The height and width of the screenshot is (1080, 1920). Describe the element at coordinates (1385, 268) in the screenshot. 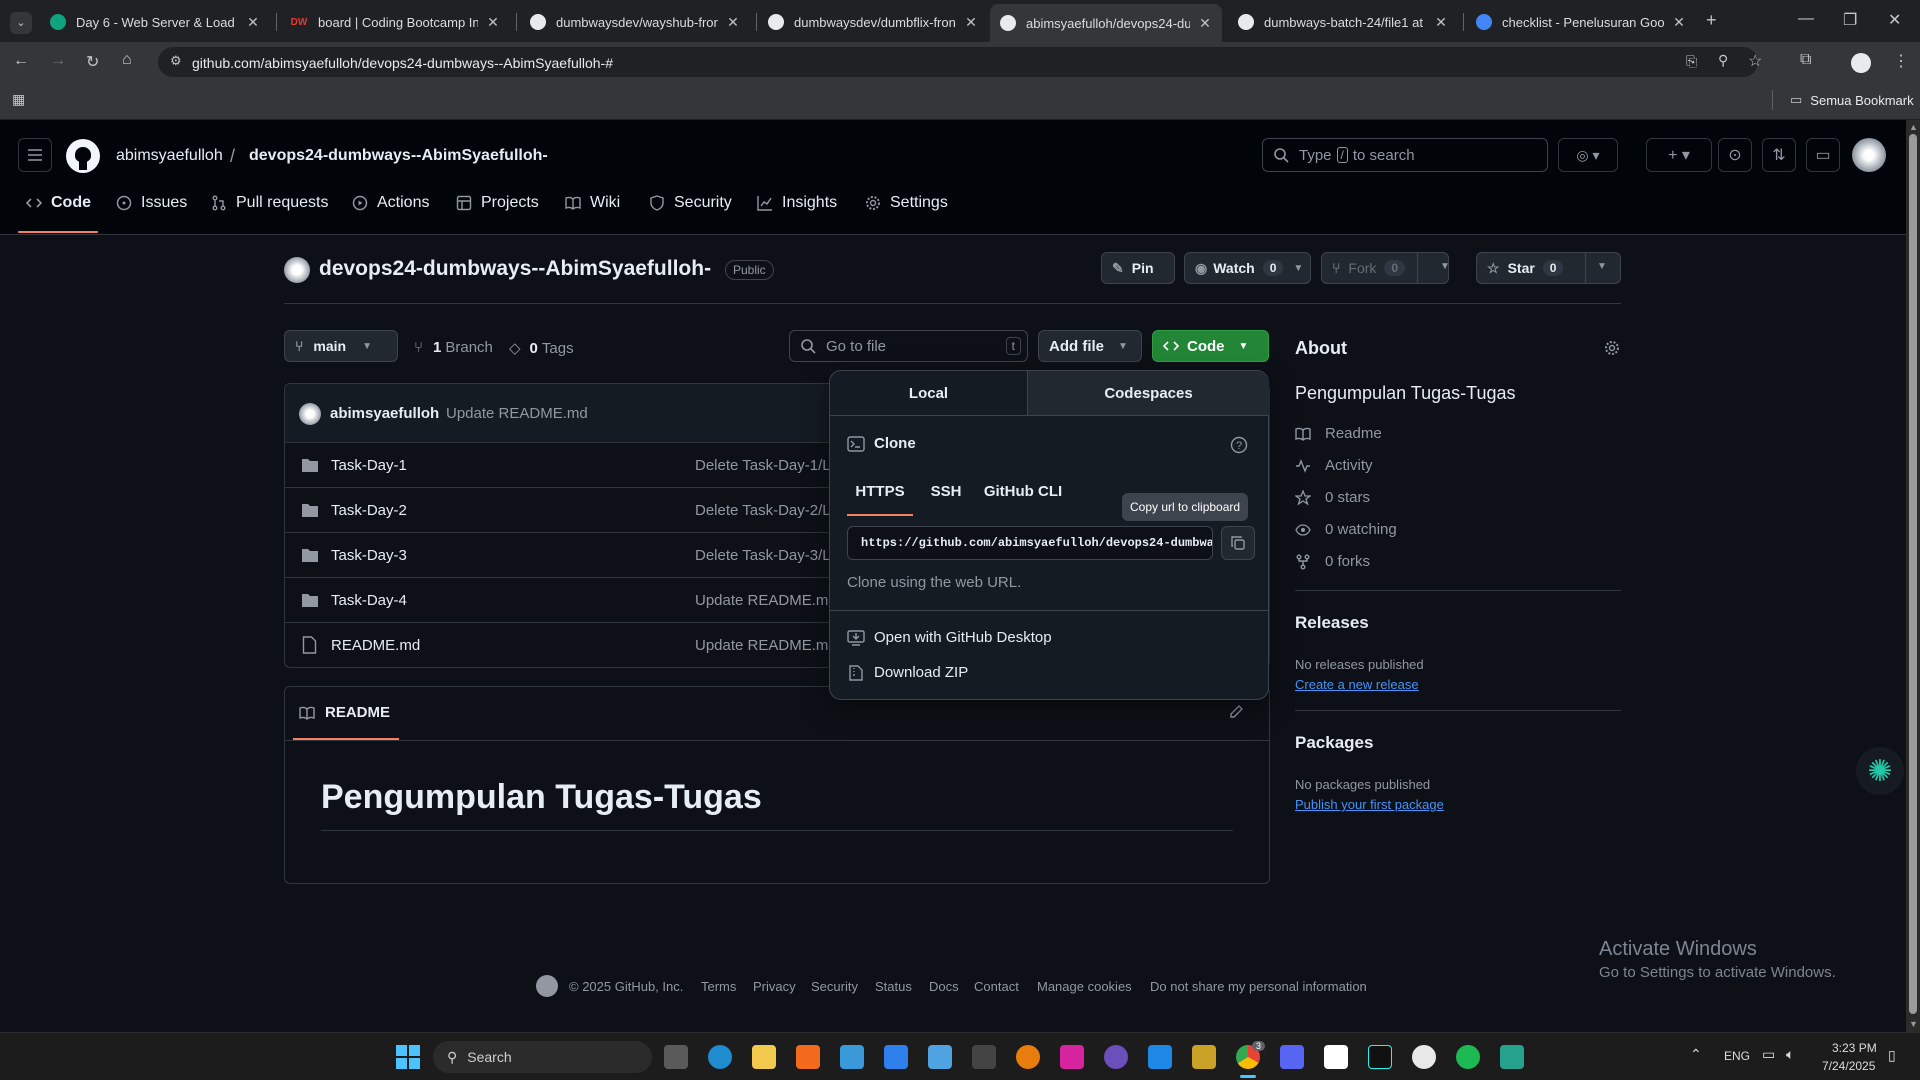

I see `fork-button: ⑂ Fork 0` at that location.